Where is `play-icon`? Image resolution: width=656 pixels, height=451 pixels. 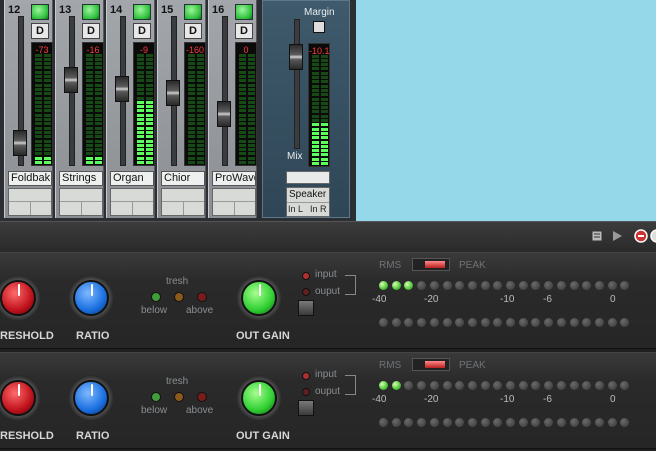
play-icon is located at coordinates (617, 236).